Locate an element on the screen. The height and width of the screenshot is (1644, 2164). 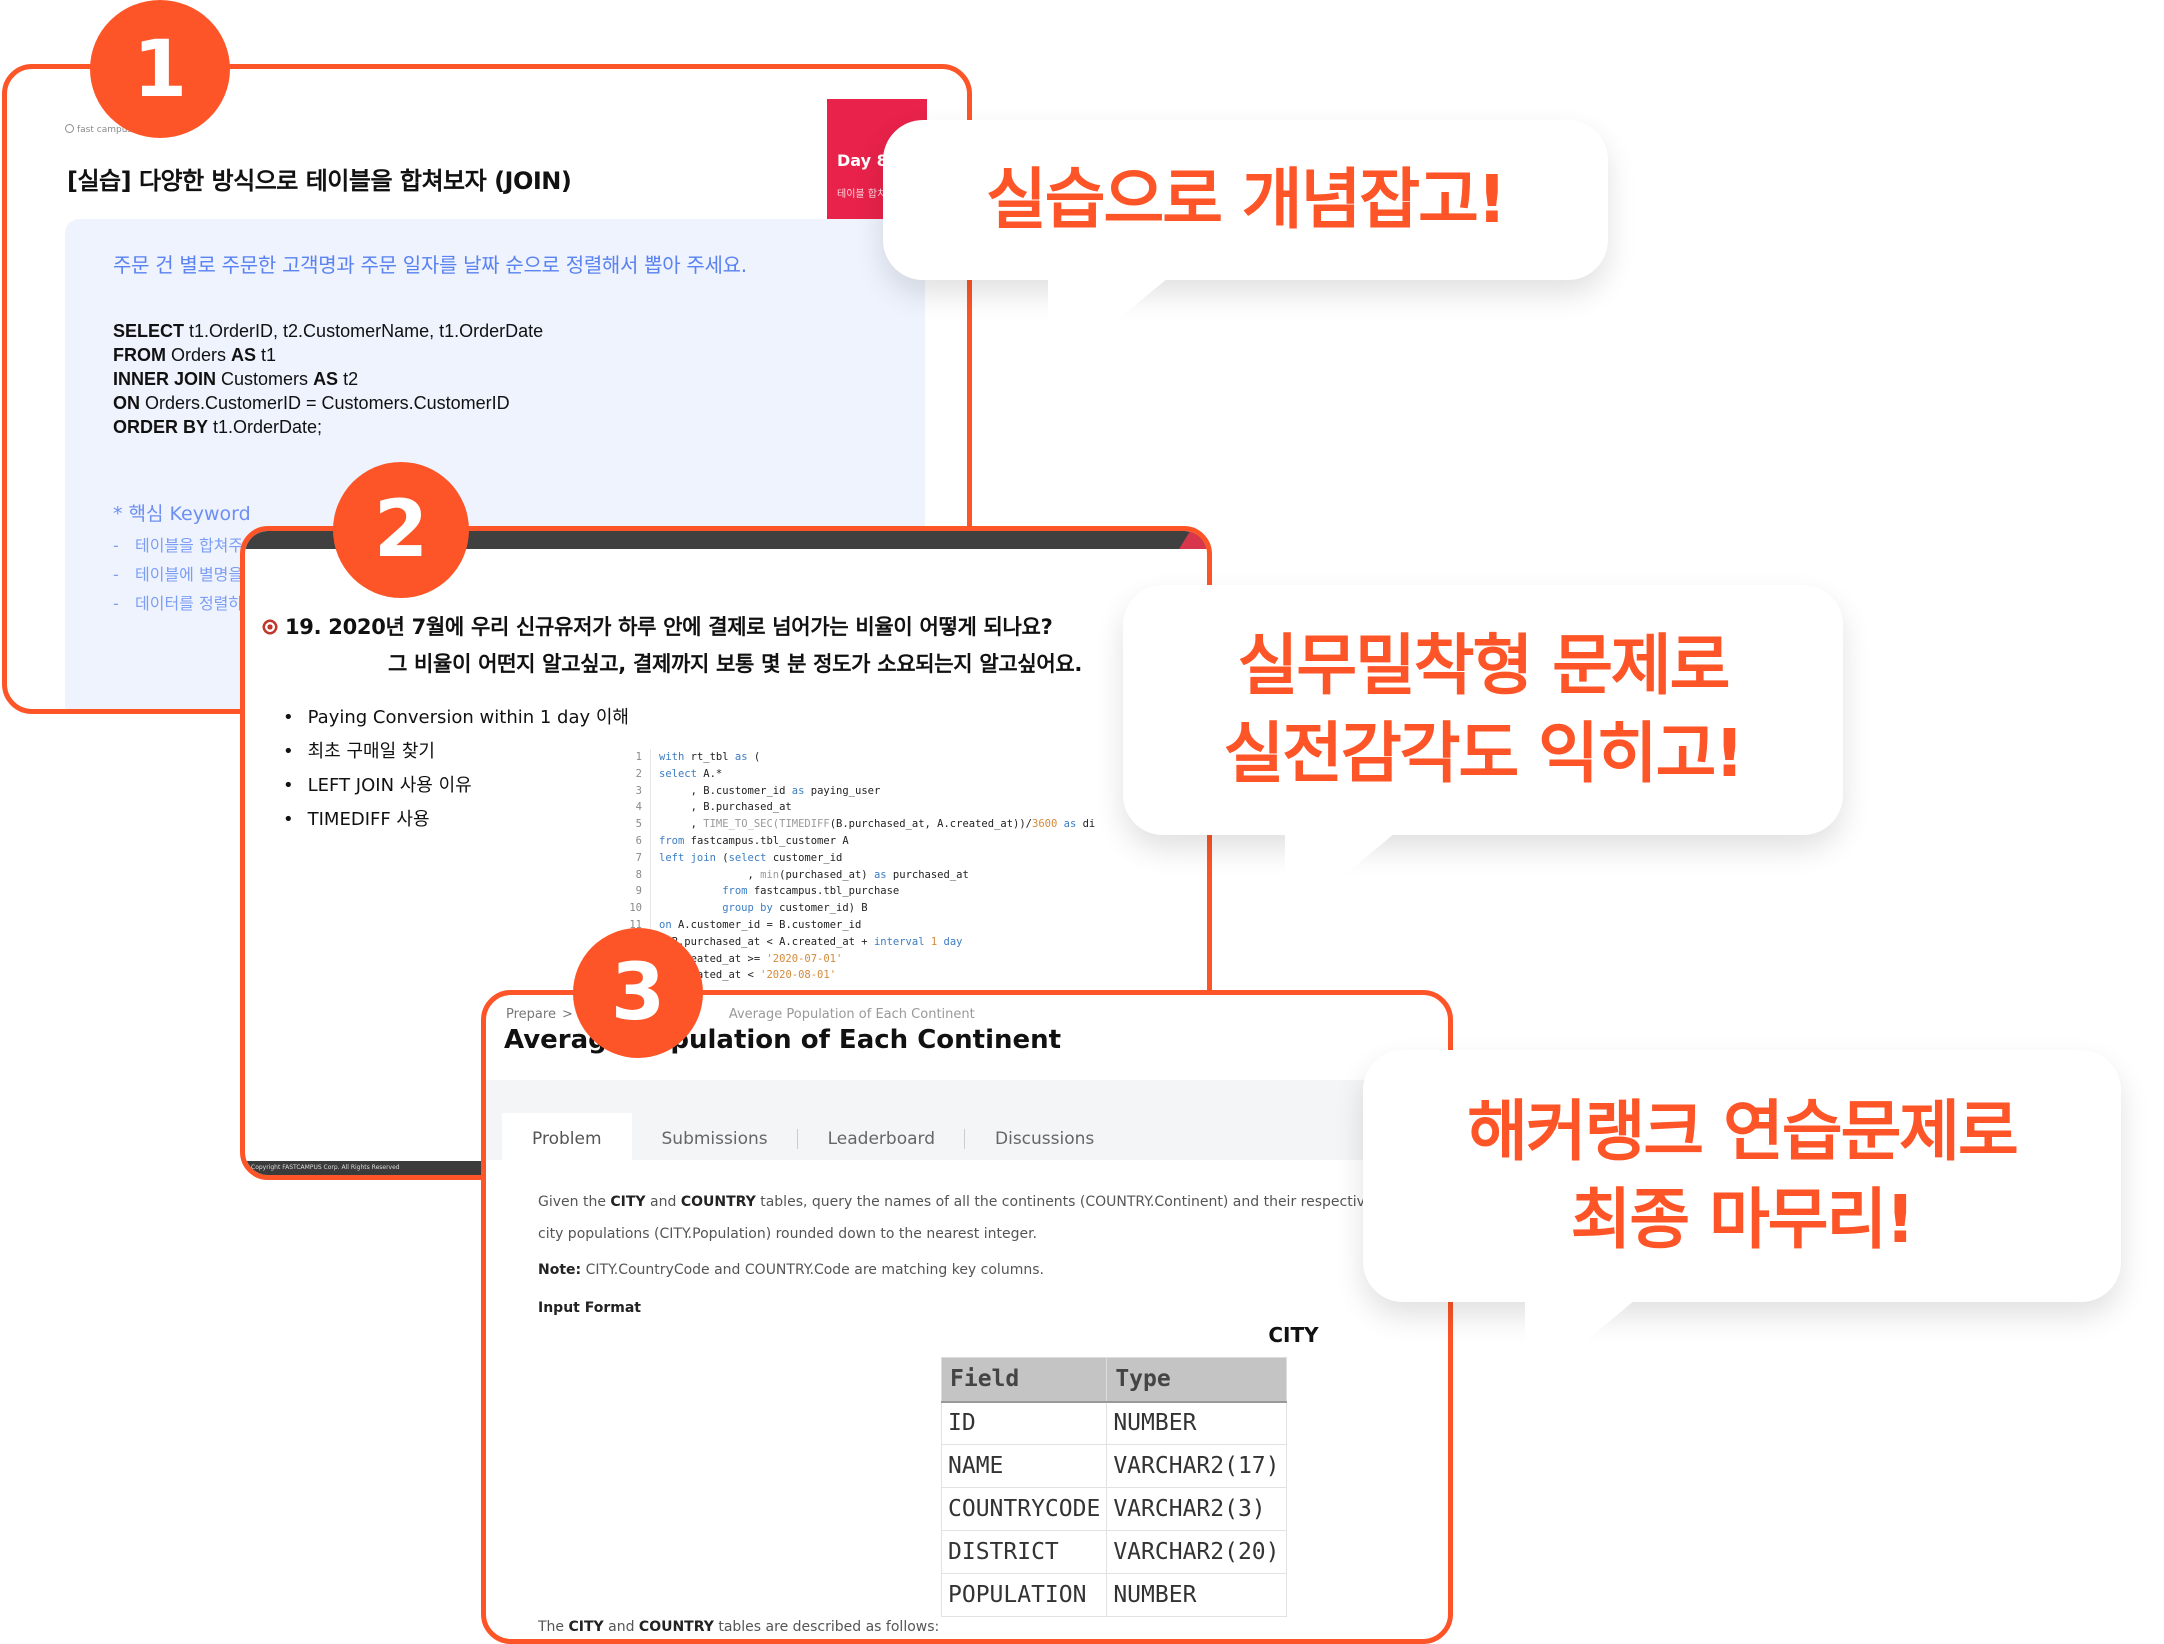
speech-bubble-hackerrank: 해커랭크 연습문제로 최종 마무리! is located at coordinates (1742, 1221).